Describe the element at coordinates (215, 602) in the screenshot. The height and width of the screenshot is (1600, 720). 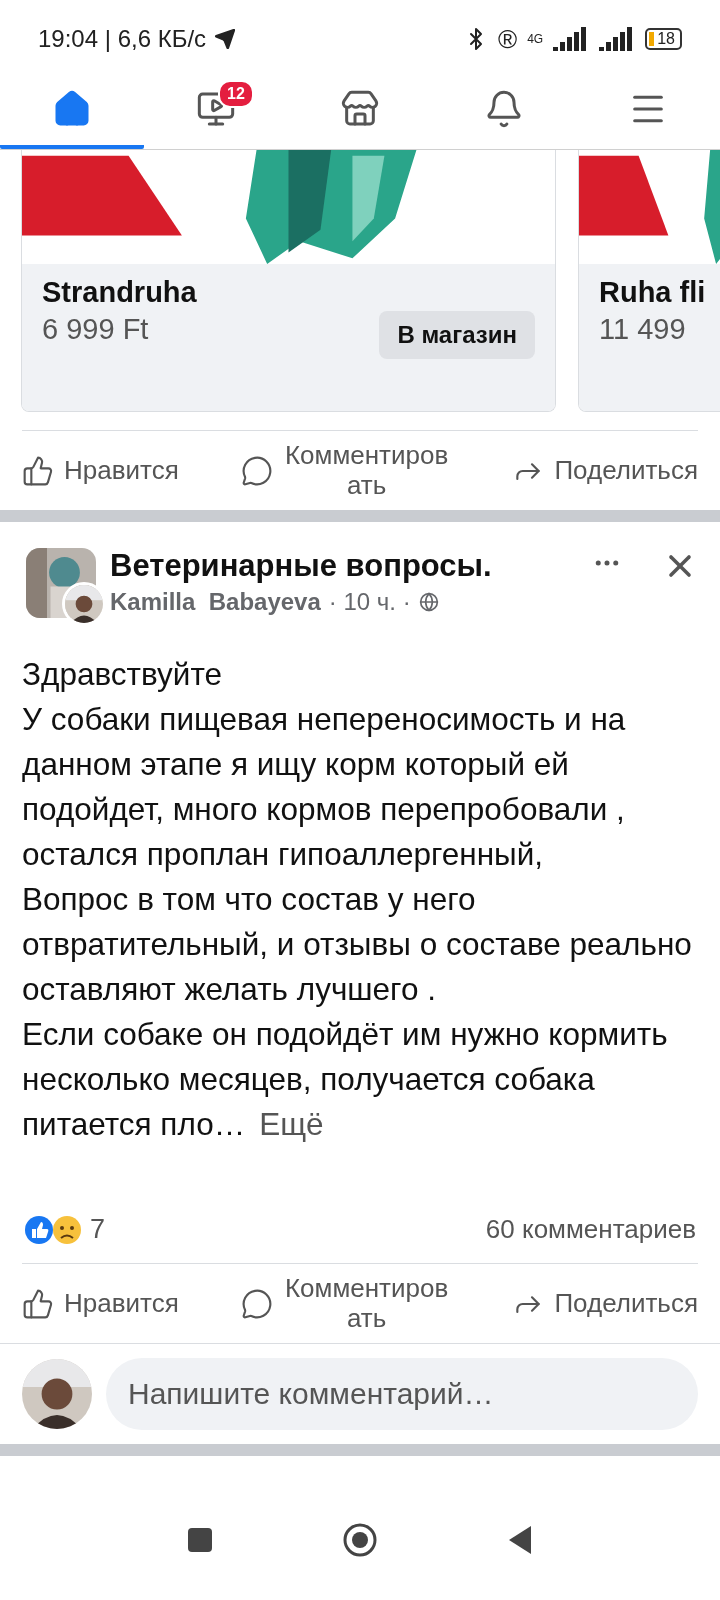
I see `author-name: Kamilla Babayeva` at that location.